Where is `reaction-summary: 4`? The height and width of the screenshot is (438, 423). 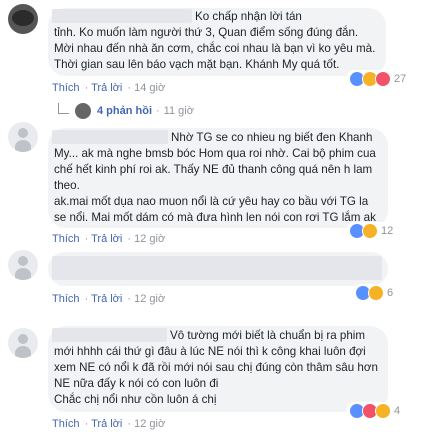 reaction-summary: 4 is located at coordinates (375, 411).